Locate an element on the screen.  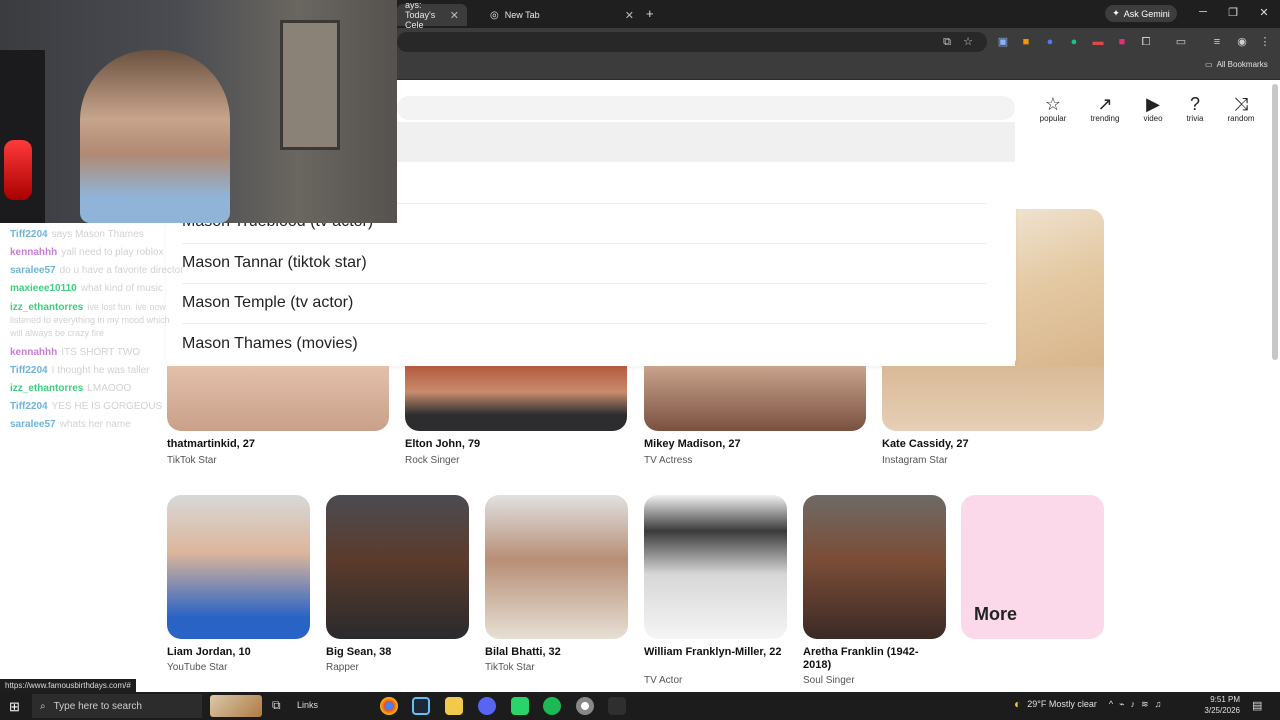
extension-icon: ▣ is located at coordinates (1003, 42).